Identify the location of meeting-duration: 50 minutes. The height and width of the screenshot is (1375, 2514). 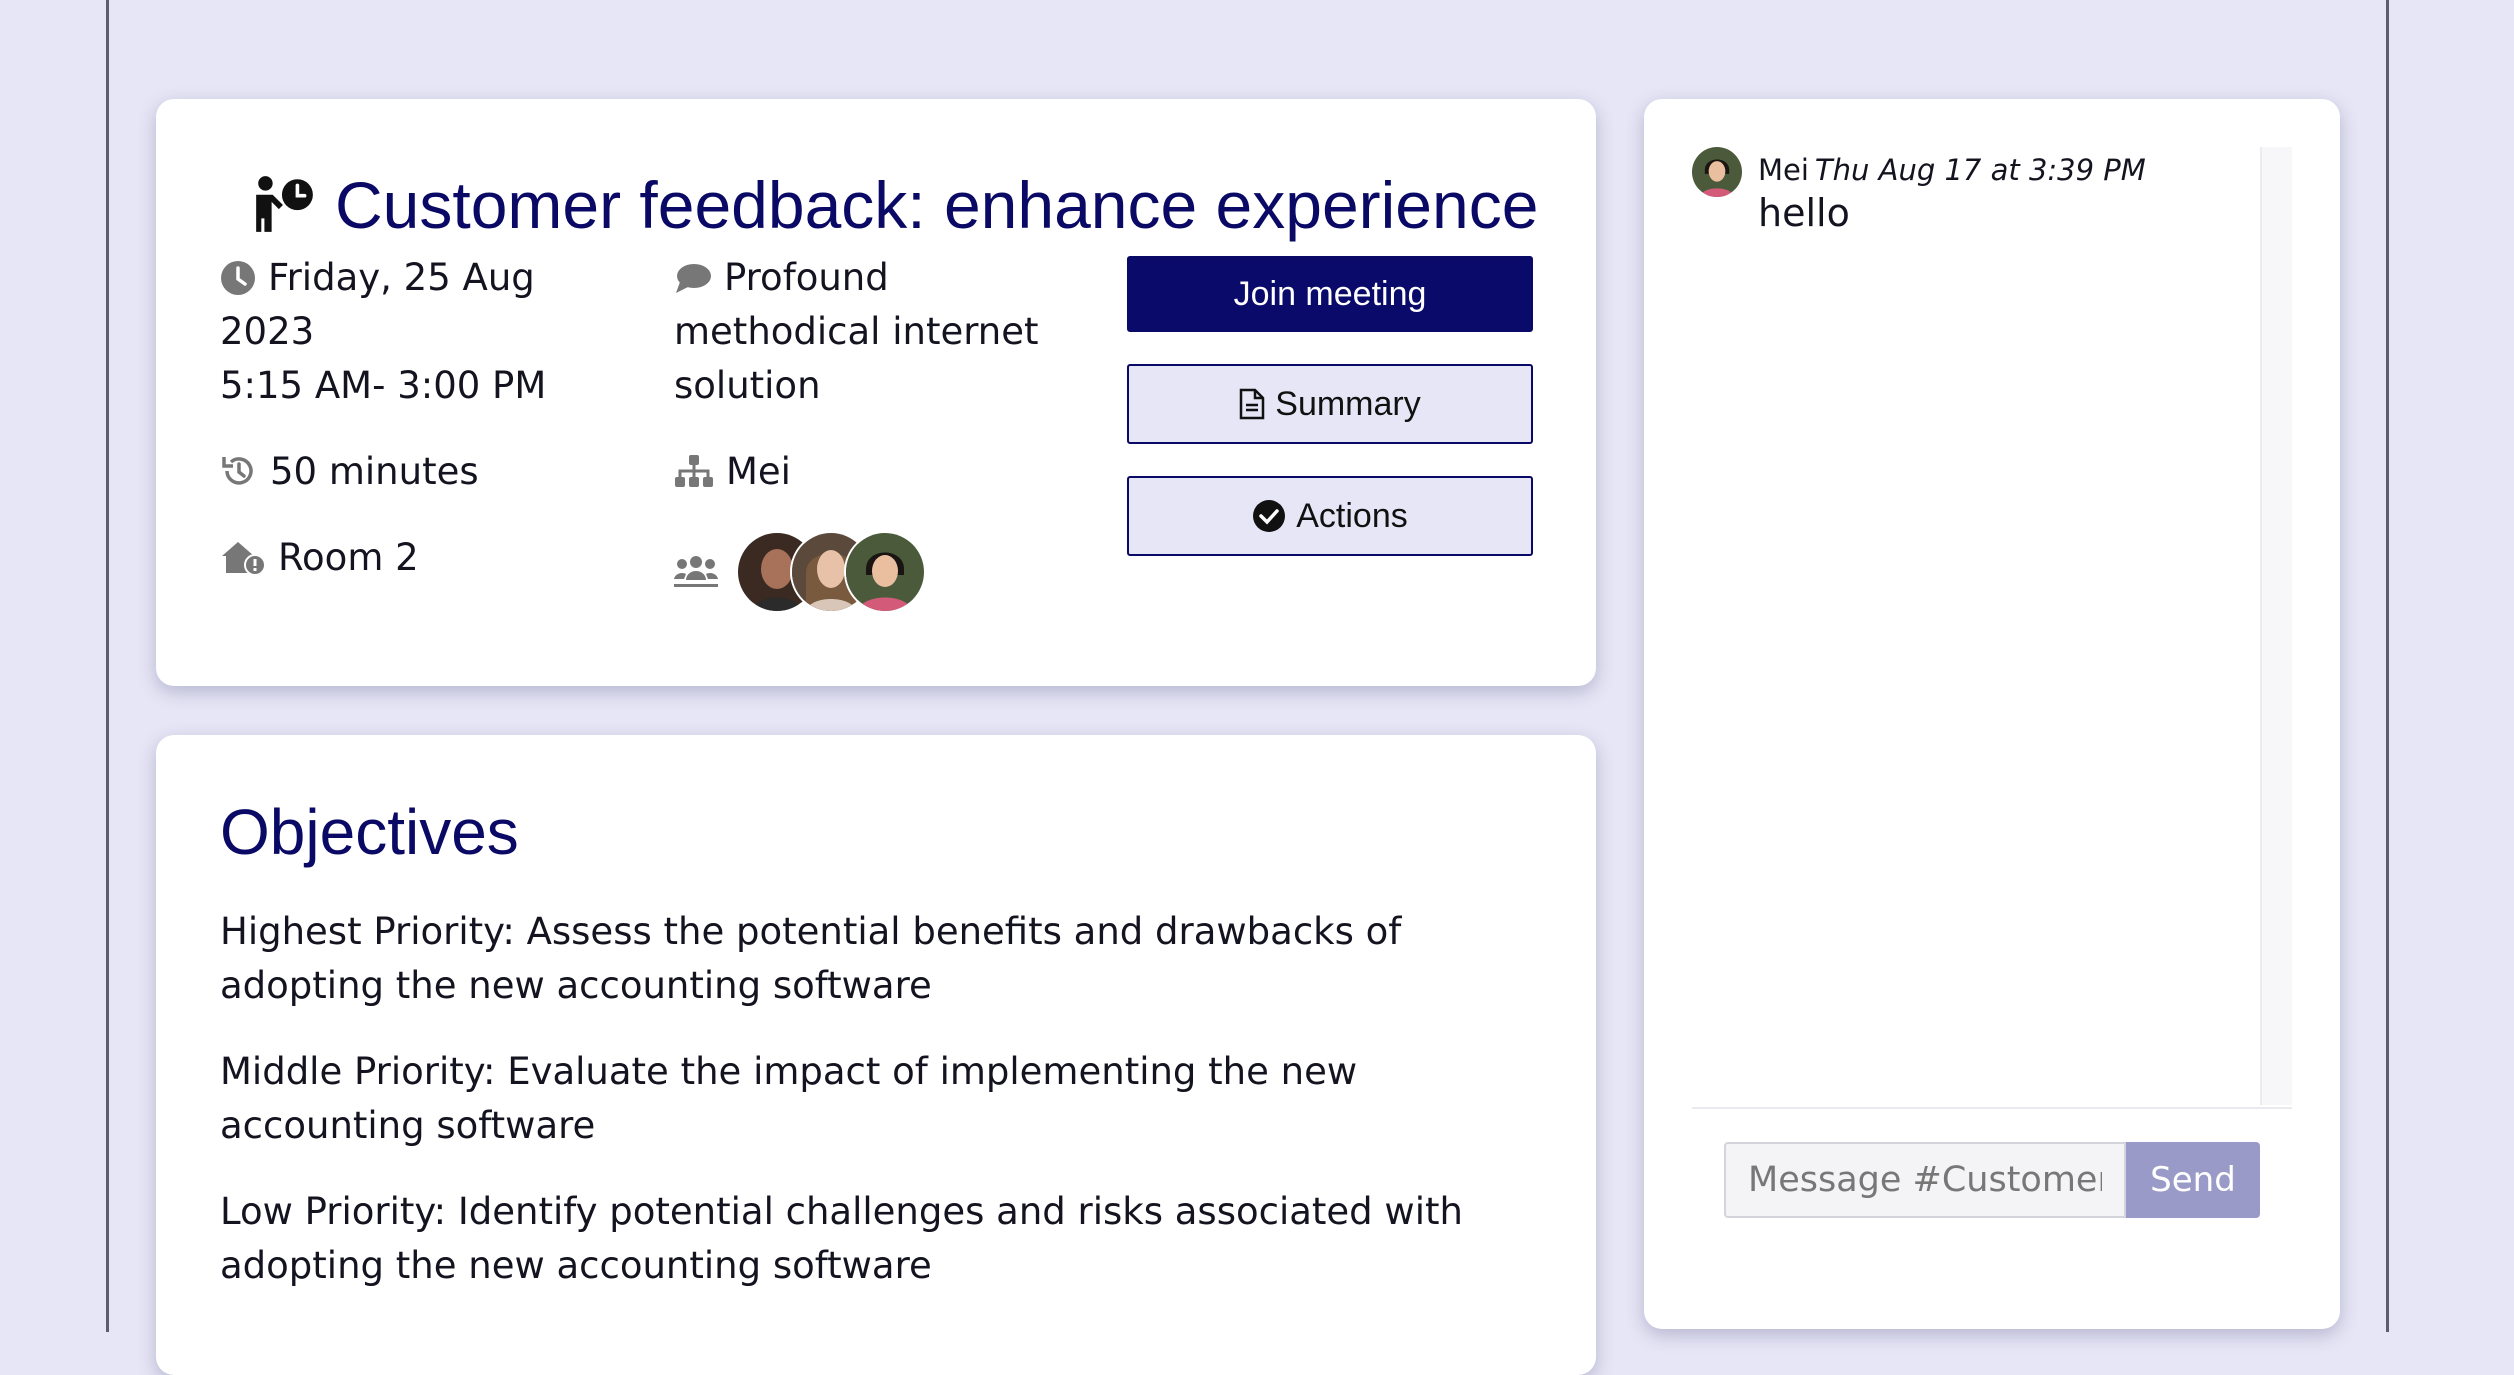
(374, 471).